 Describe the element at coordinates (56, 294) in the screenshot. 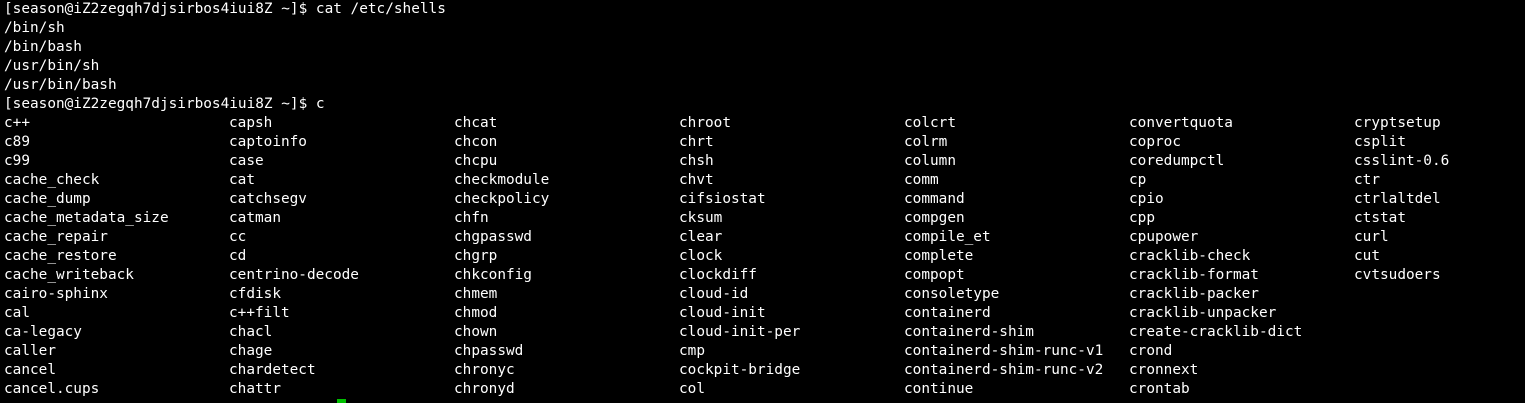

I see `completion-item: cairo-sphinx` at that location.